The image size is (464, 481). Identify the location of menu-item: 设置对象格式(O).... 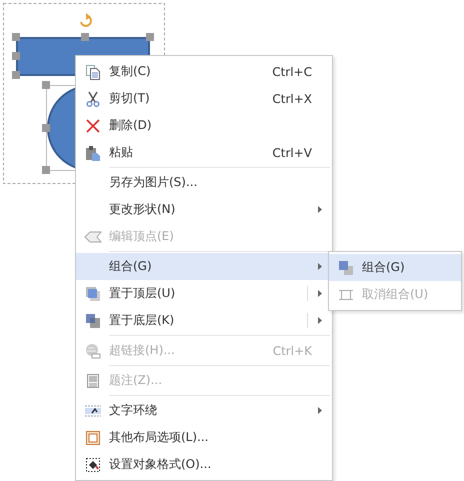
(204, 464).